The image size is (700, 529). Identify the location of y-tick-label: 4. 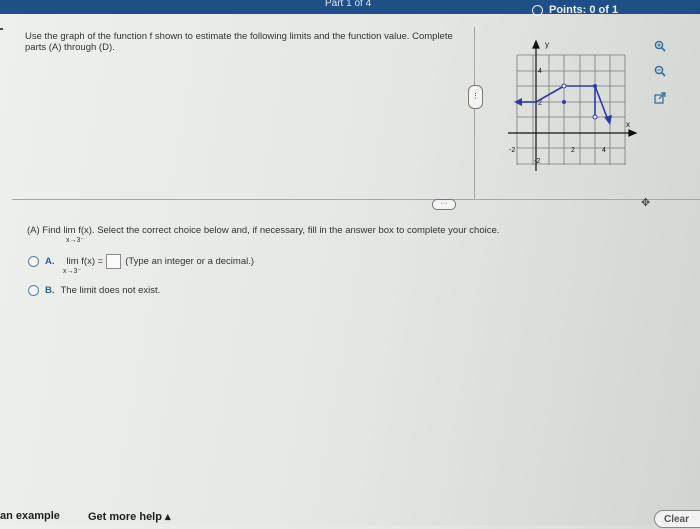
(540, 71).